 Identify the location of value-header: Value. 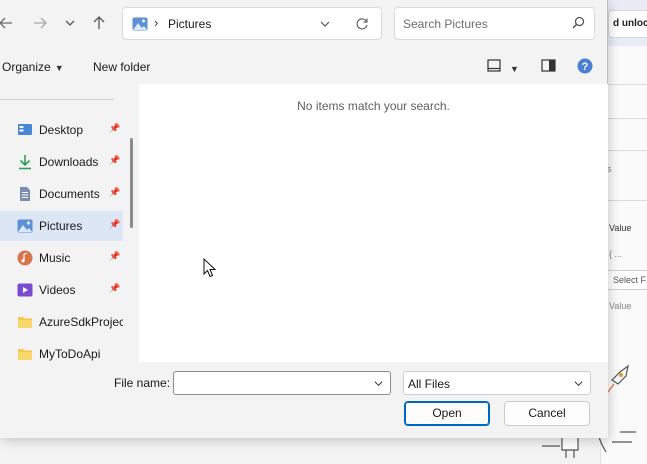
(620, 228).